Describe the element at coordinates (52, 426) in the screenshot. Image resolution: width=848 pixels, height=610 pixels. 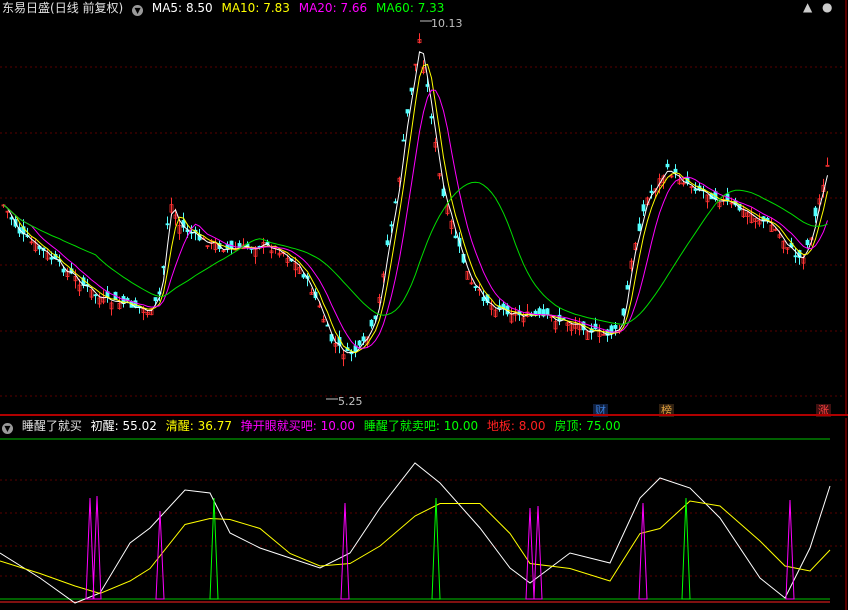
I see `indicator-name: 睡醒了就买` at that location.